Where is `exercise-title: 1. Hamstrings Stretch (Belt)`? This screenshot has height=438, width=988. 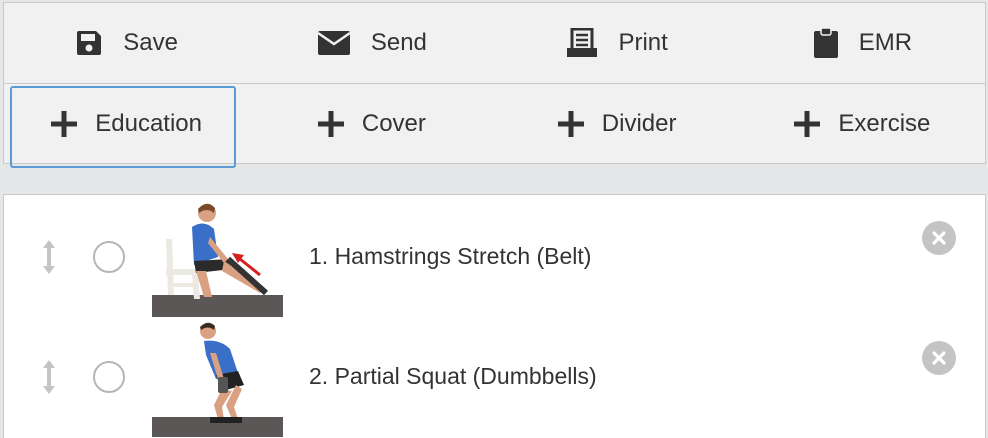 exercise-title: 1. Hamstrings Stretch (Belt) is located at coordinates (450, 256).